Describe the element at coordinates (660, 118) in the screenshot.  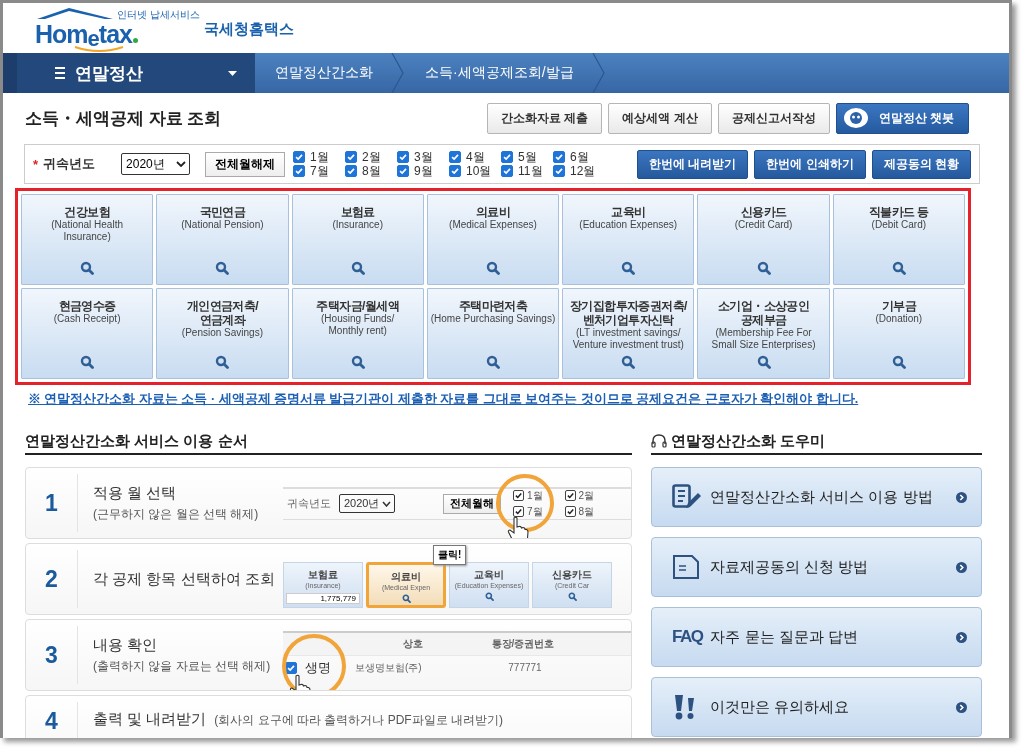
I see `header-button: 예상세액 계산` at that location.